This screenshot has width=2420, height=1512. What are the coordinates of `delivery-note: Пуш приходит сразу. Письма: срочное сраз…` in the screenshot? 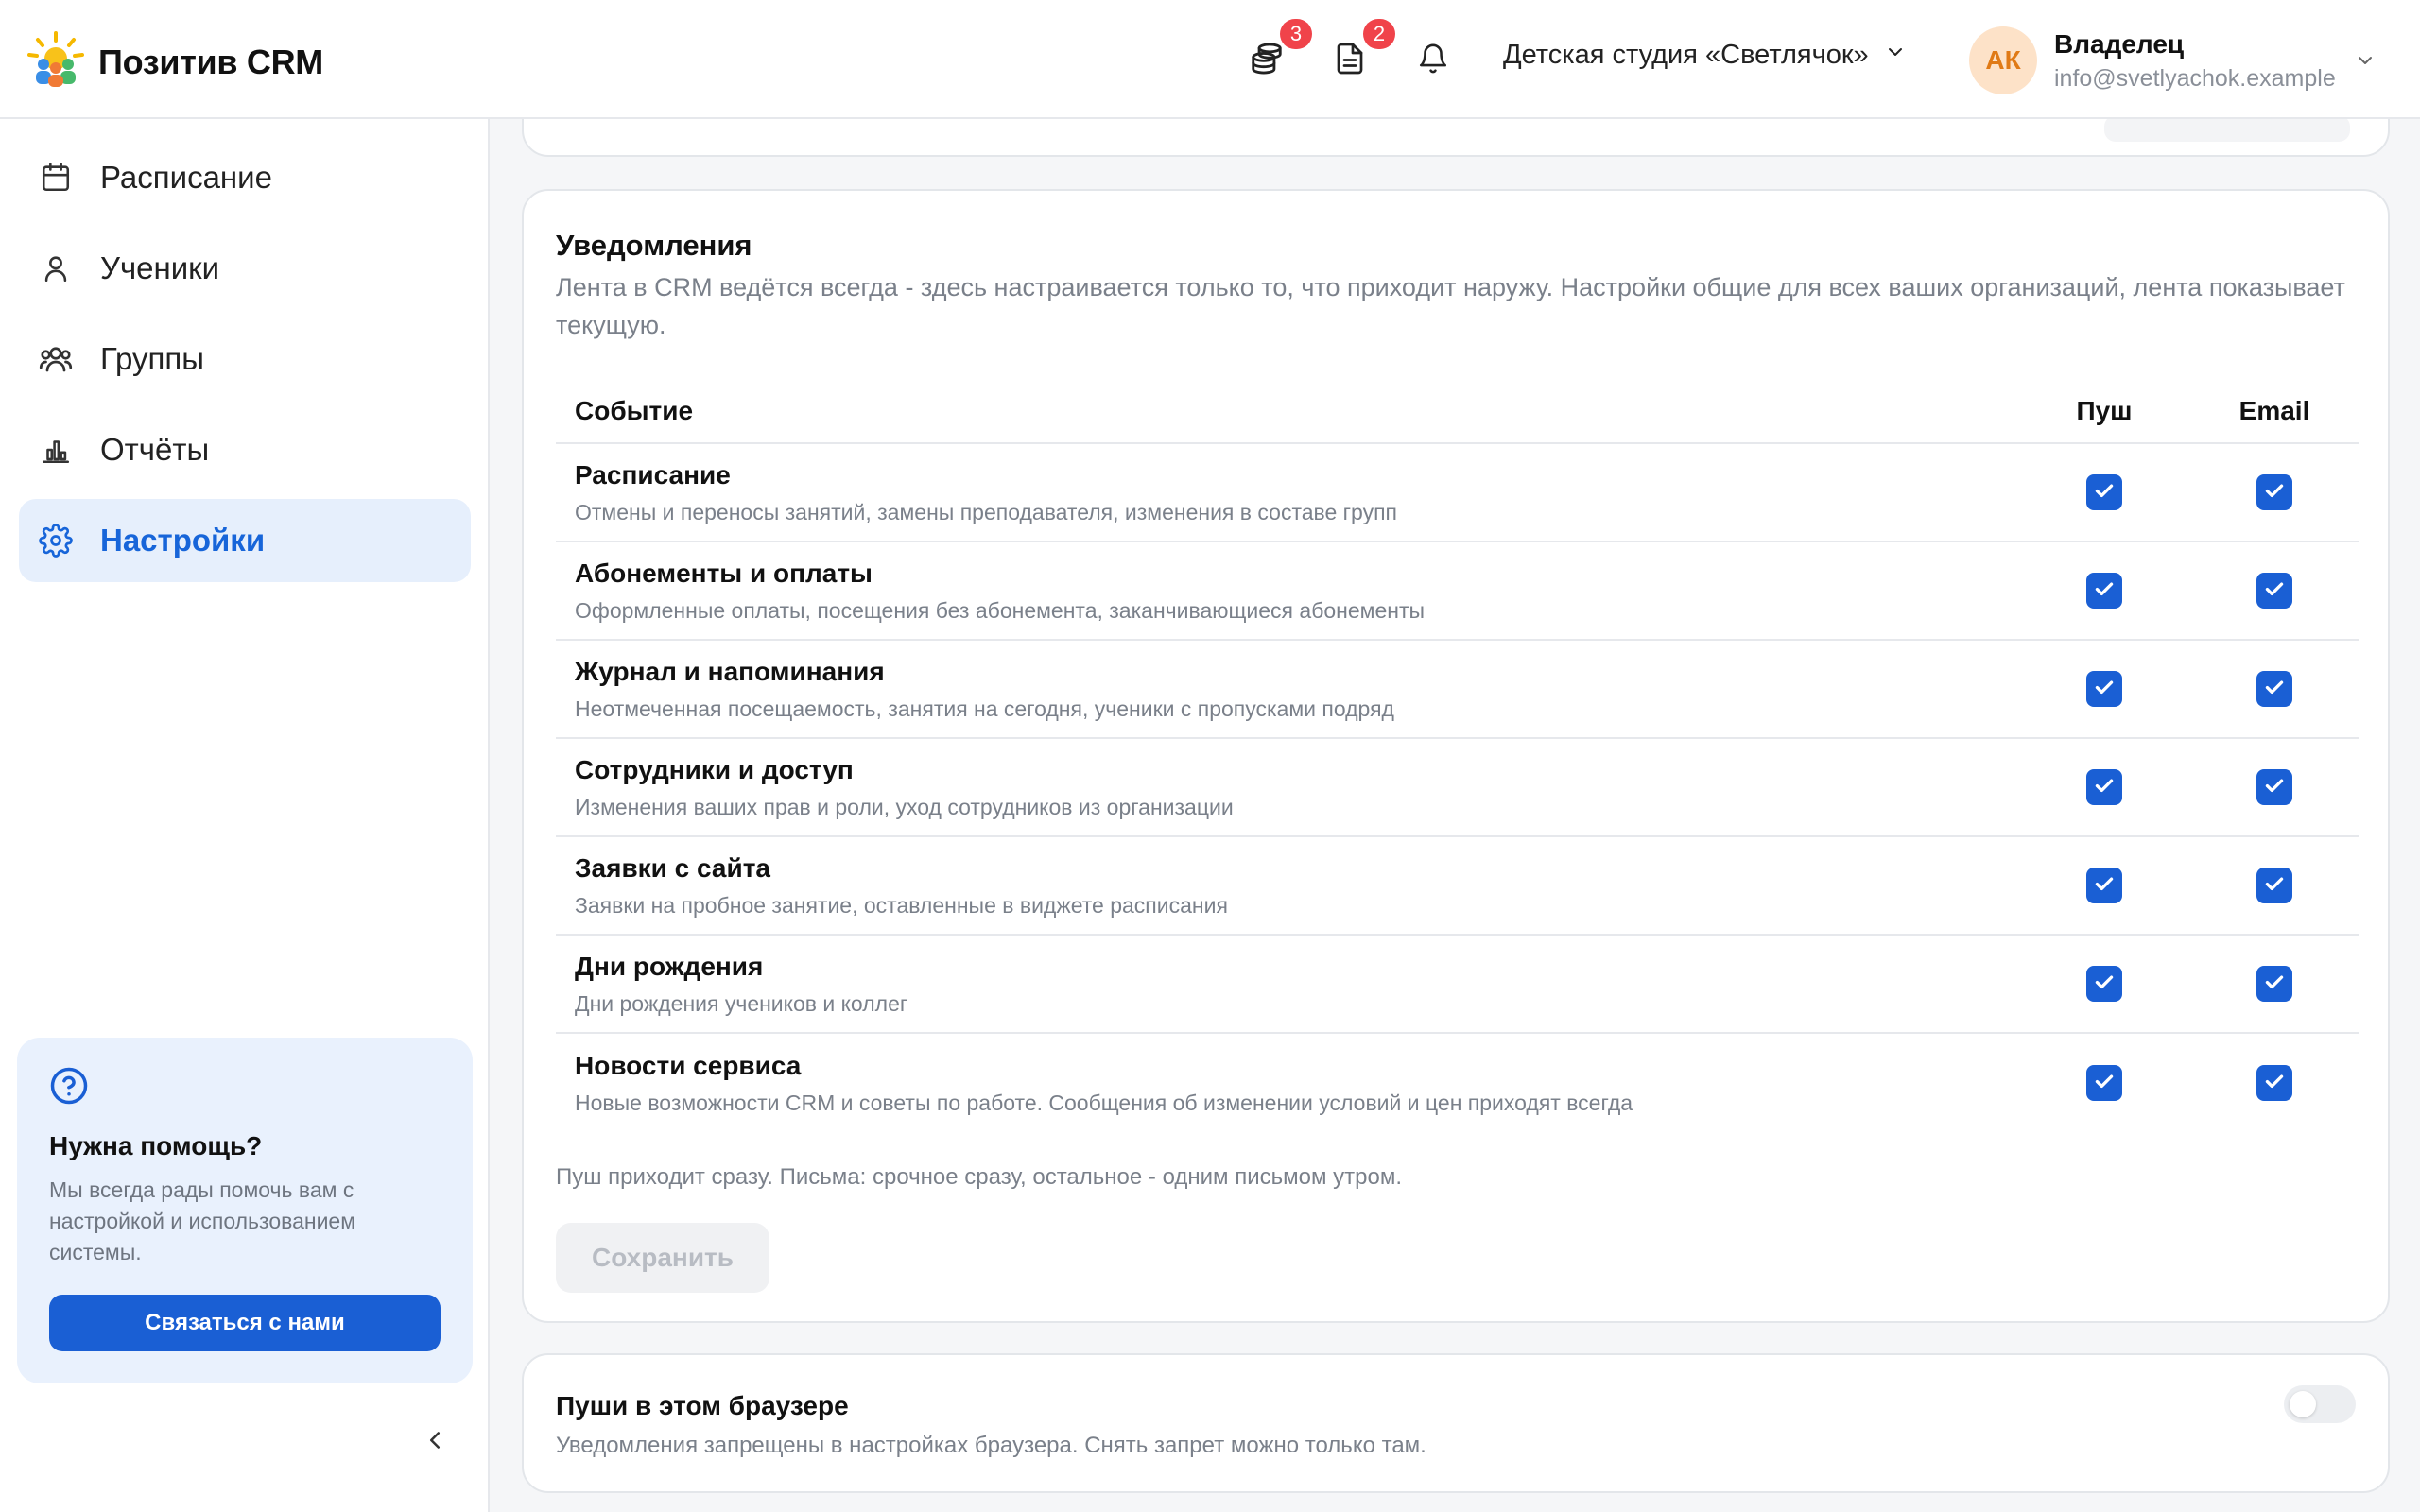 It's located at (979, 1177).